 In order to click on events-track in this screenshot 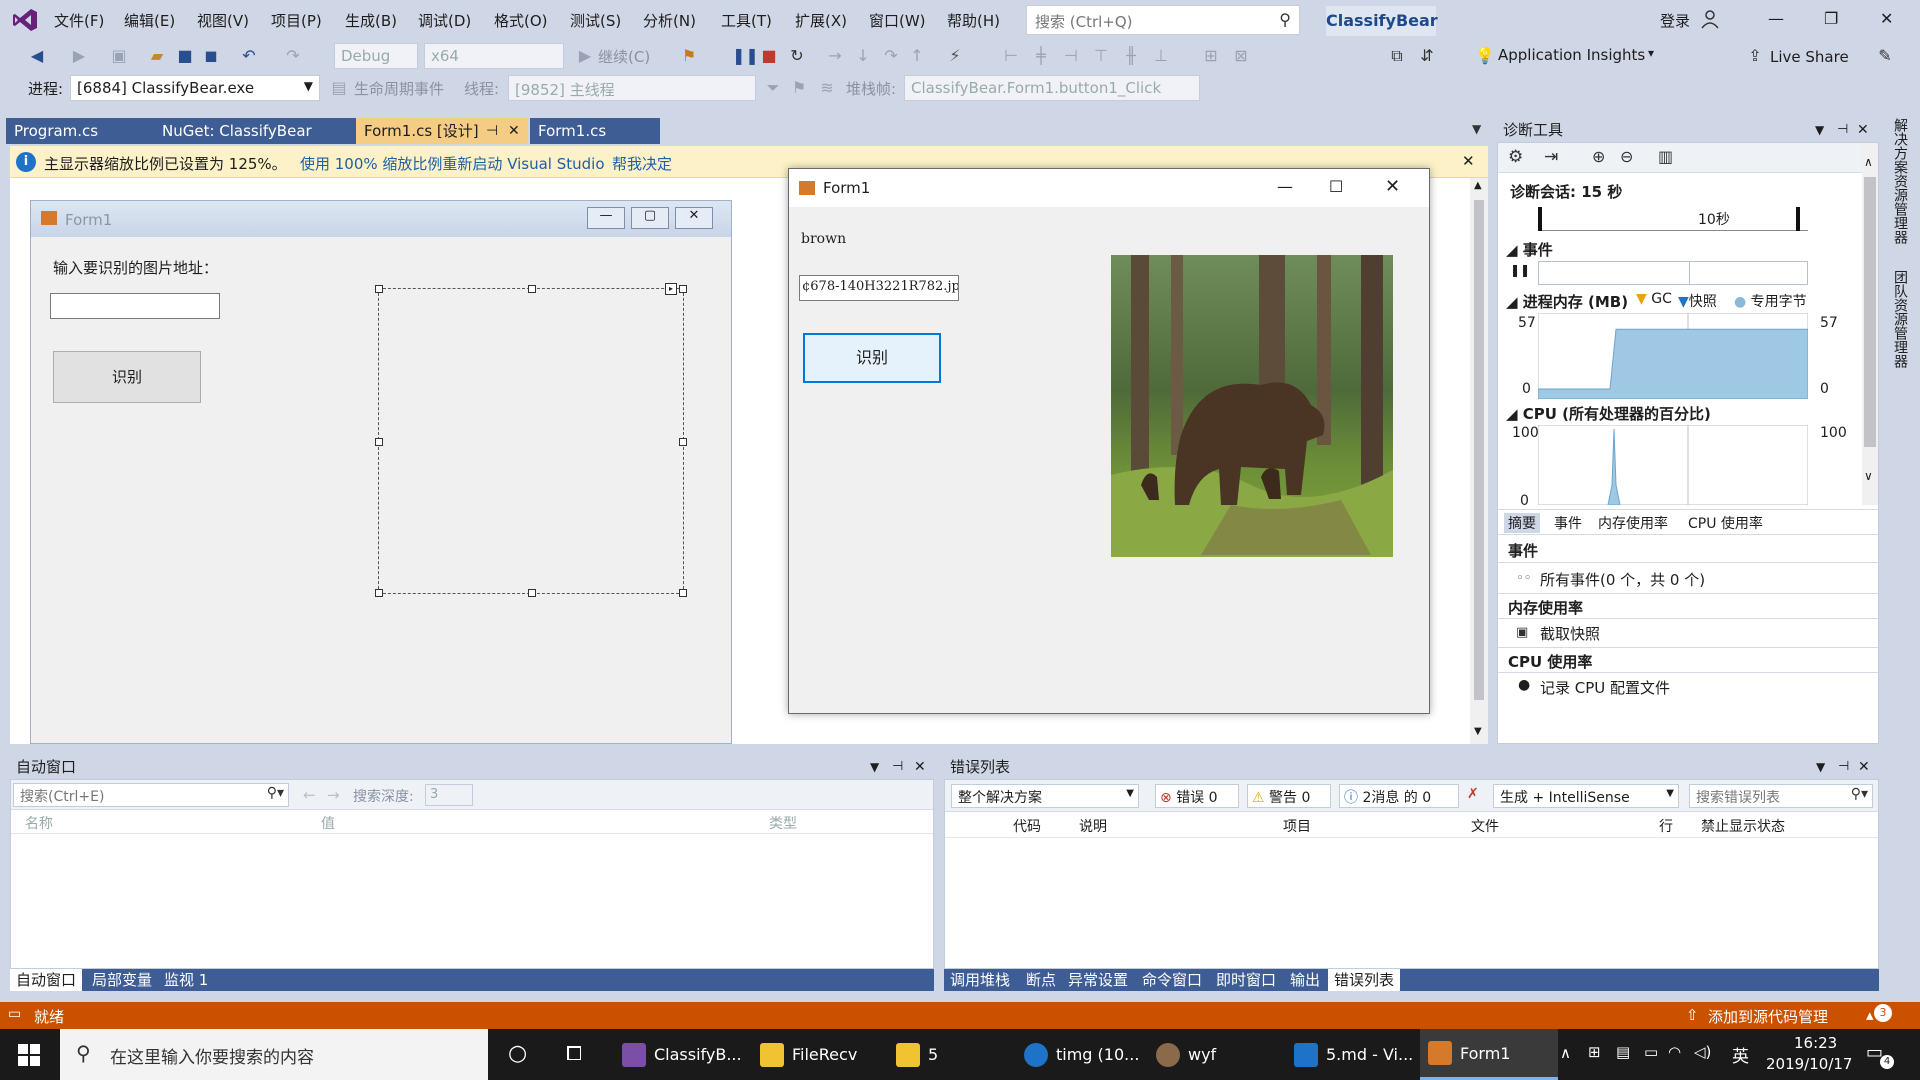, I will do `click(1673, 273)`.